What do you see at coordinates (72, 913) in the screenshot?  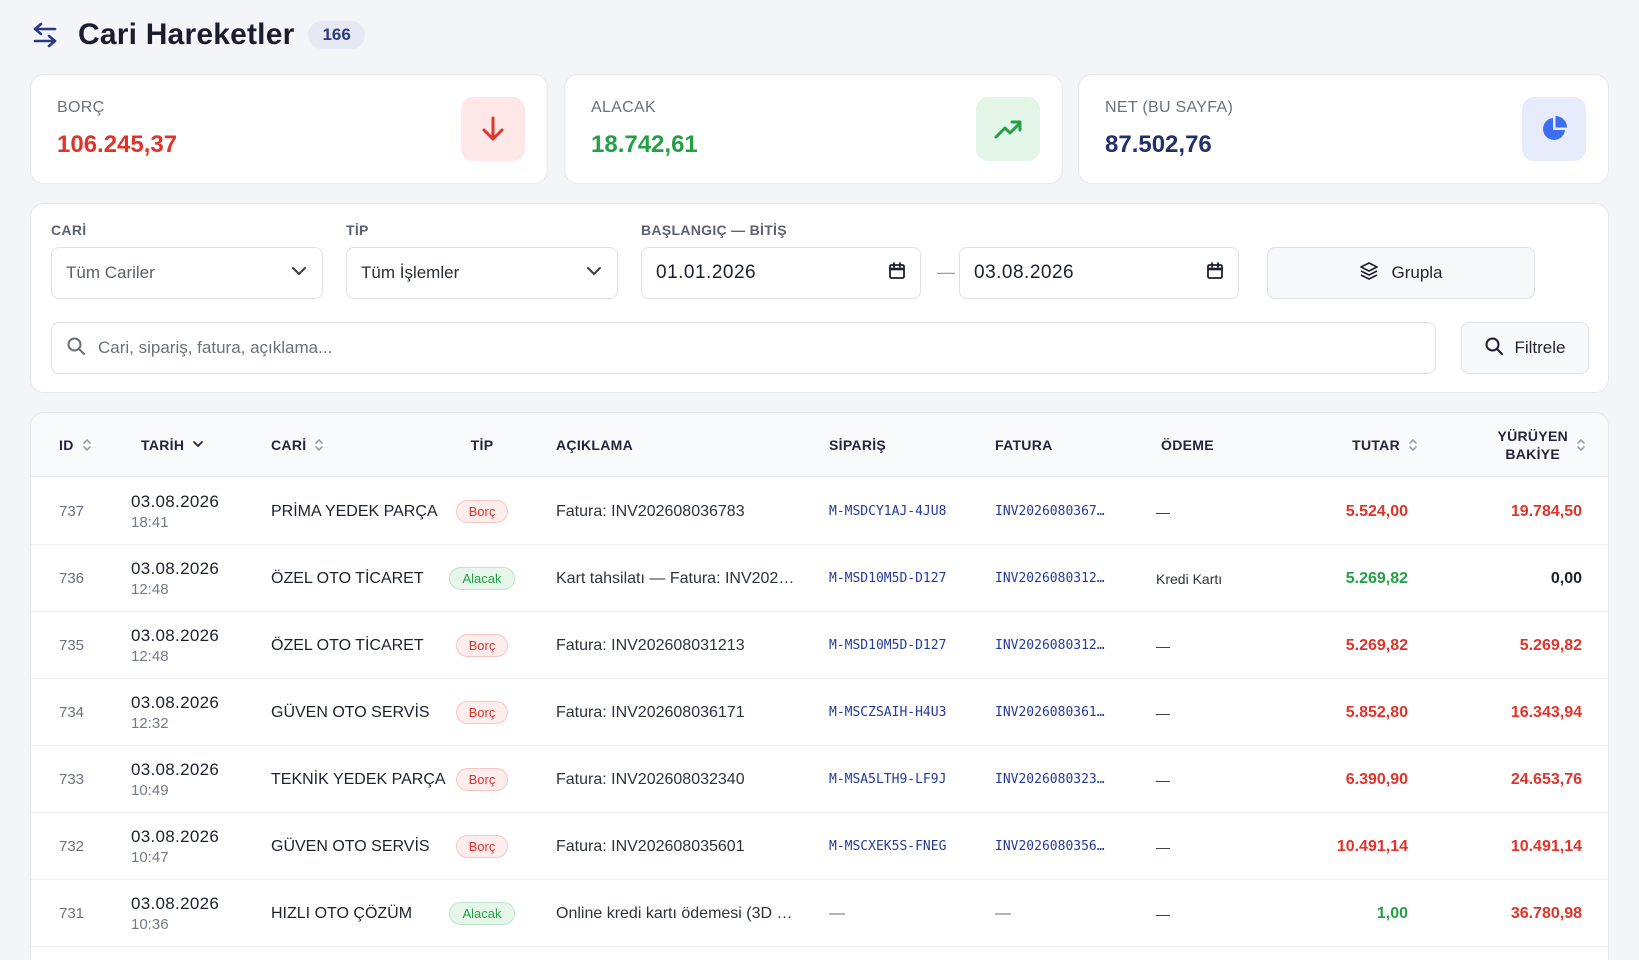 I see `row-id: 731` at bounding box center [72, 913].